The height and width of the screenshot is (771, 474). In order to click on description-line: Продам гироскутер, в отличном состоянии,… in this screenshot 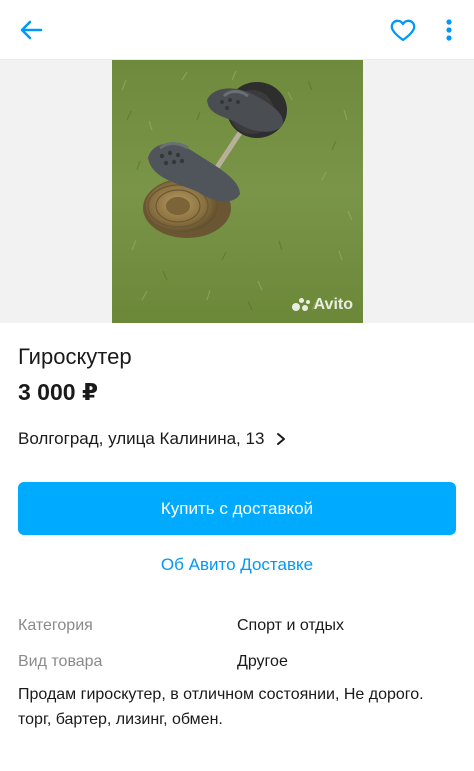, I will do `click(221, 694)`.